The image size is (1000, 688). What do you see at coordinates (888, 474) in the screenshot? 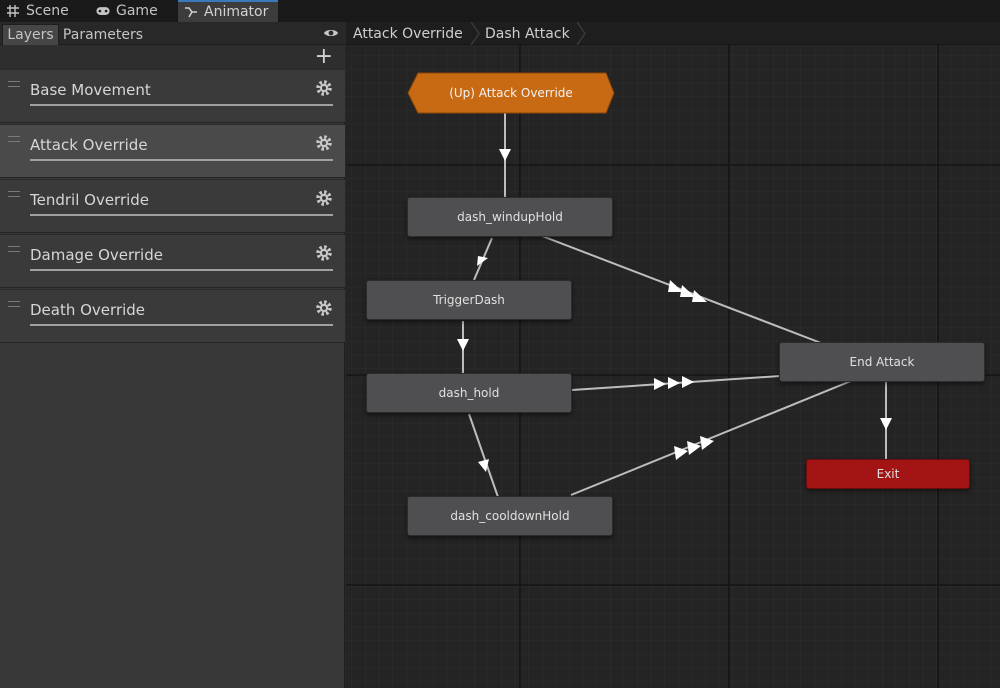
I see `state-exit: Exit` at bounding box center [888, 474].